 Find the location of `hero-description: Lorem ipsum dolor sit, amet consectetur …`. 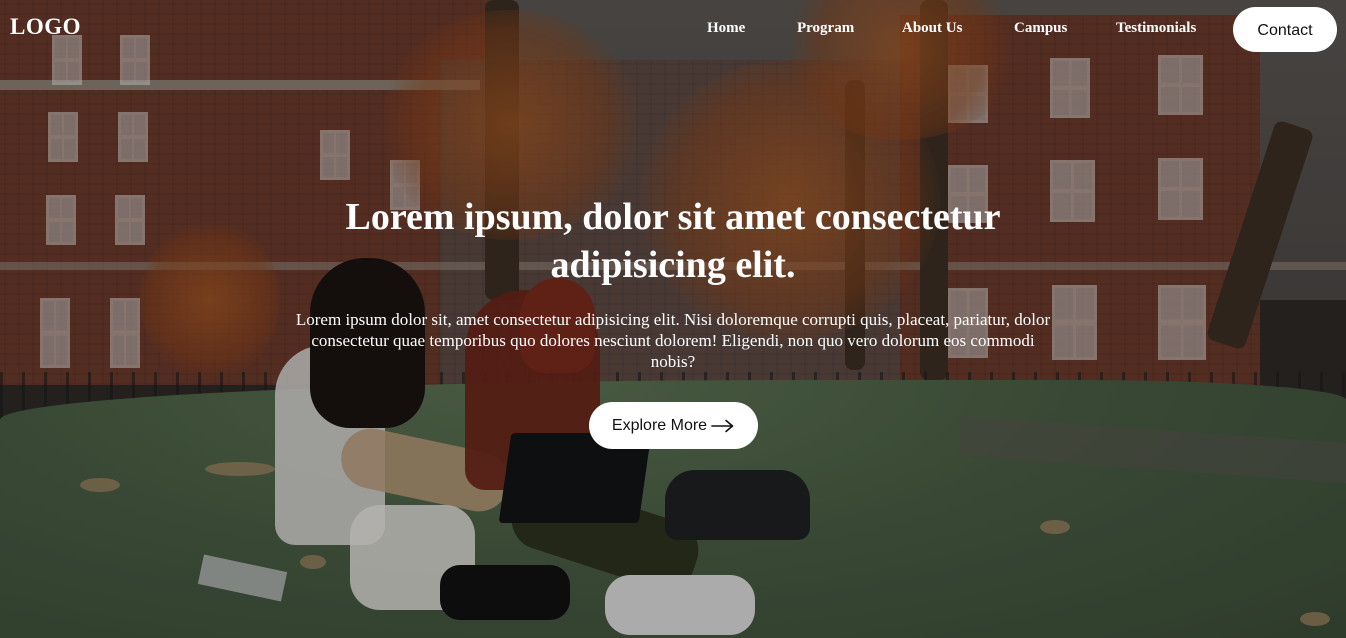

hero-description: Lorem ipsum dolor sit, amet consectetur … is located at coordinates (673, 340).